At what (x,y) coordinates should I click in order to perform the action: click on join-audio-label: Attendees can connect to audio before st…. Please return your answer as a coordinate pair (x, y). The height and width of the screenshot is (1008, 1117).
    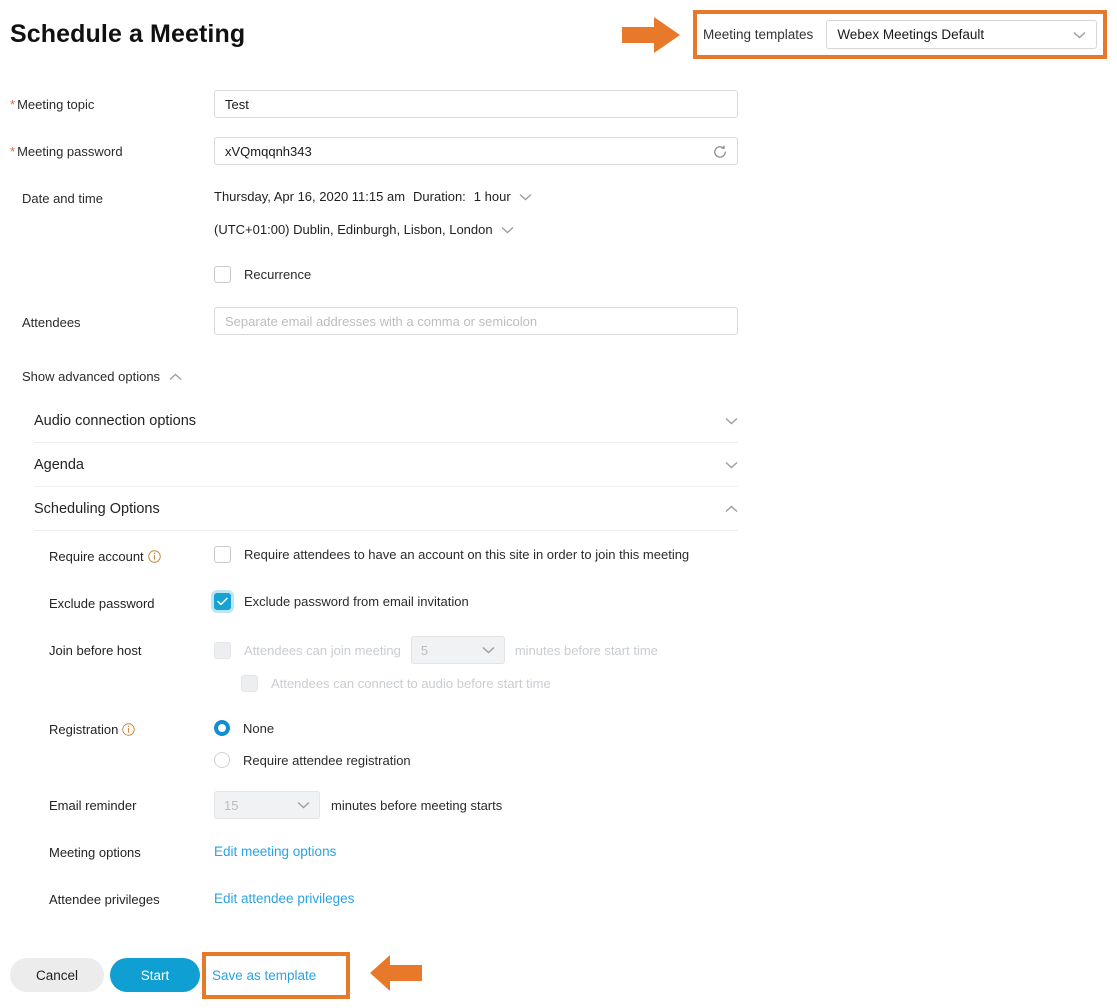
    Looking at the image, I should click on (411, 683).